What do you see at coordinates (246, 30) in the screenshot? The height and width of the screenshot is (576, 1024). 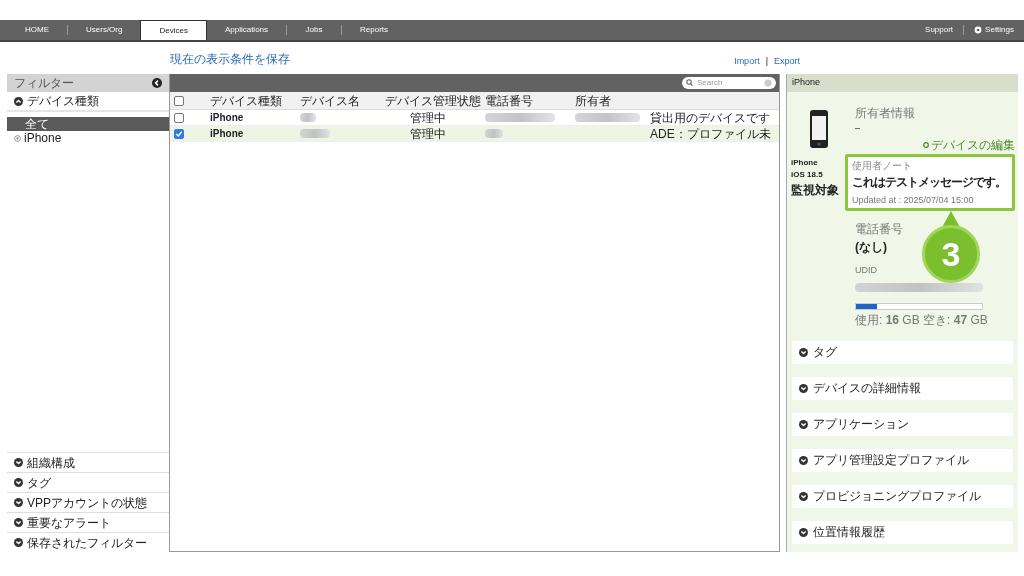 I see `nav-tab: Applications` at bounding box center [246, 30].